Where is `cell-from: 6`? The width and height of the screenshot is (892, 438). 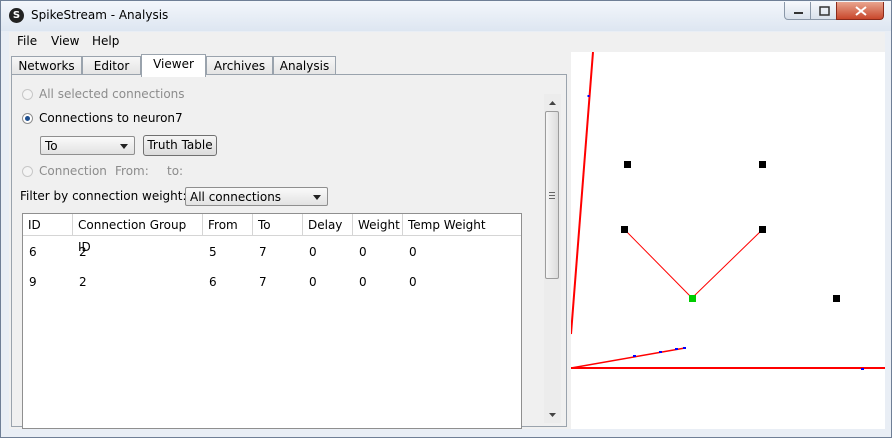 cell-from: 6 is located at coordinates (213, 282).